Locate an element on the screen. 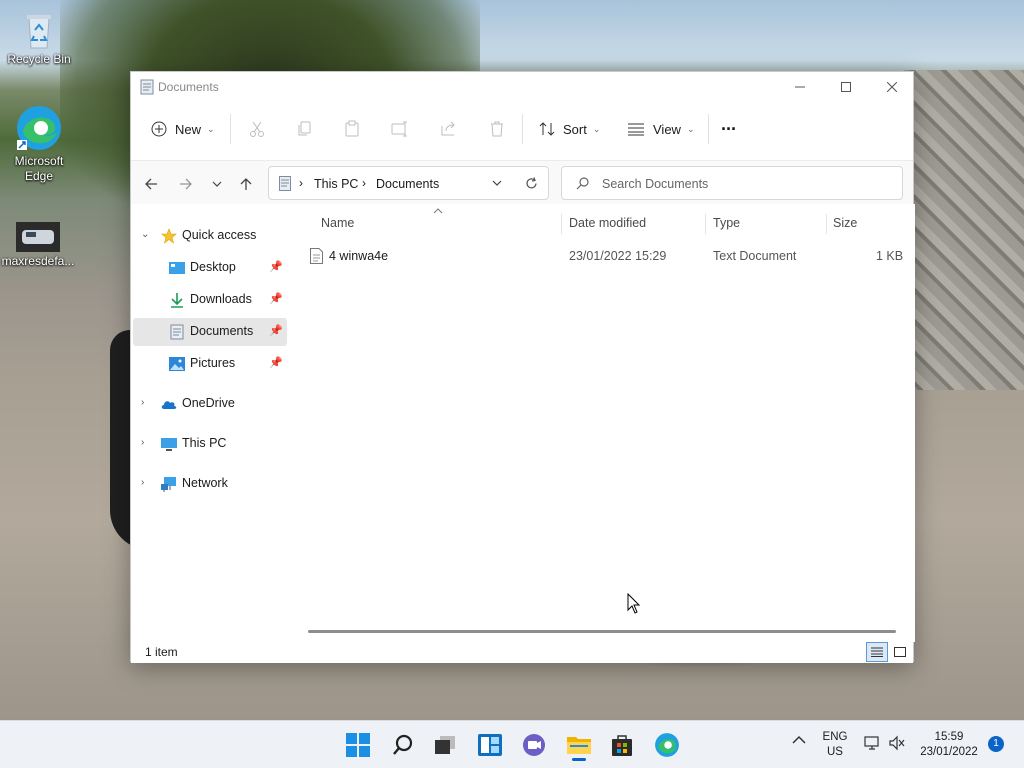 The width and height of the screenshot is (1024, 768). nav-pictures: Pictures 📌 is located at coordinates (210, 364).